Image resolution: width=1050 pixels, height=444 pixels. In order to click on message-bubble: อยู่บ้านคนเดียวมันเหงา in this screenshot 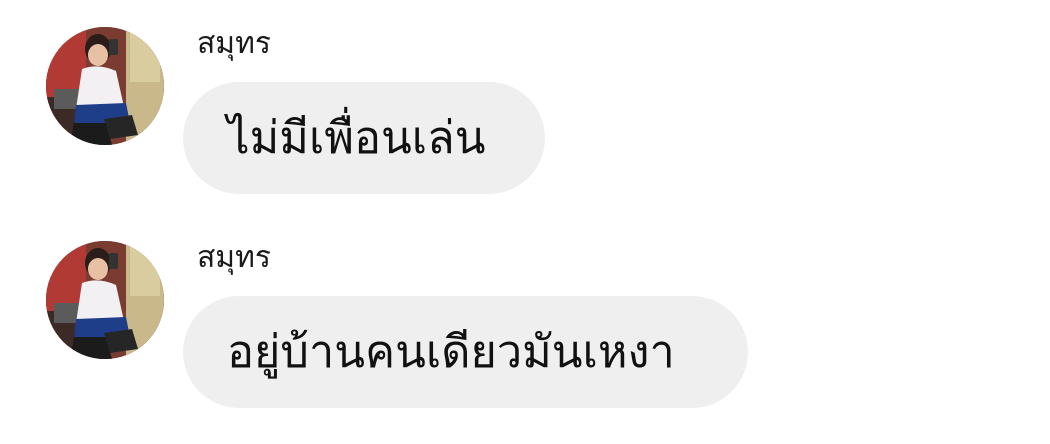, I will do `click(465, 352)`.